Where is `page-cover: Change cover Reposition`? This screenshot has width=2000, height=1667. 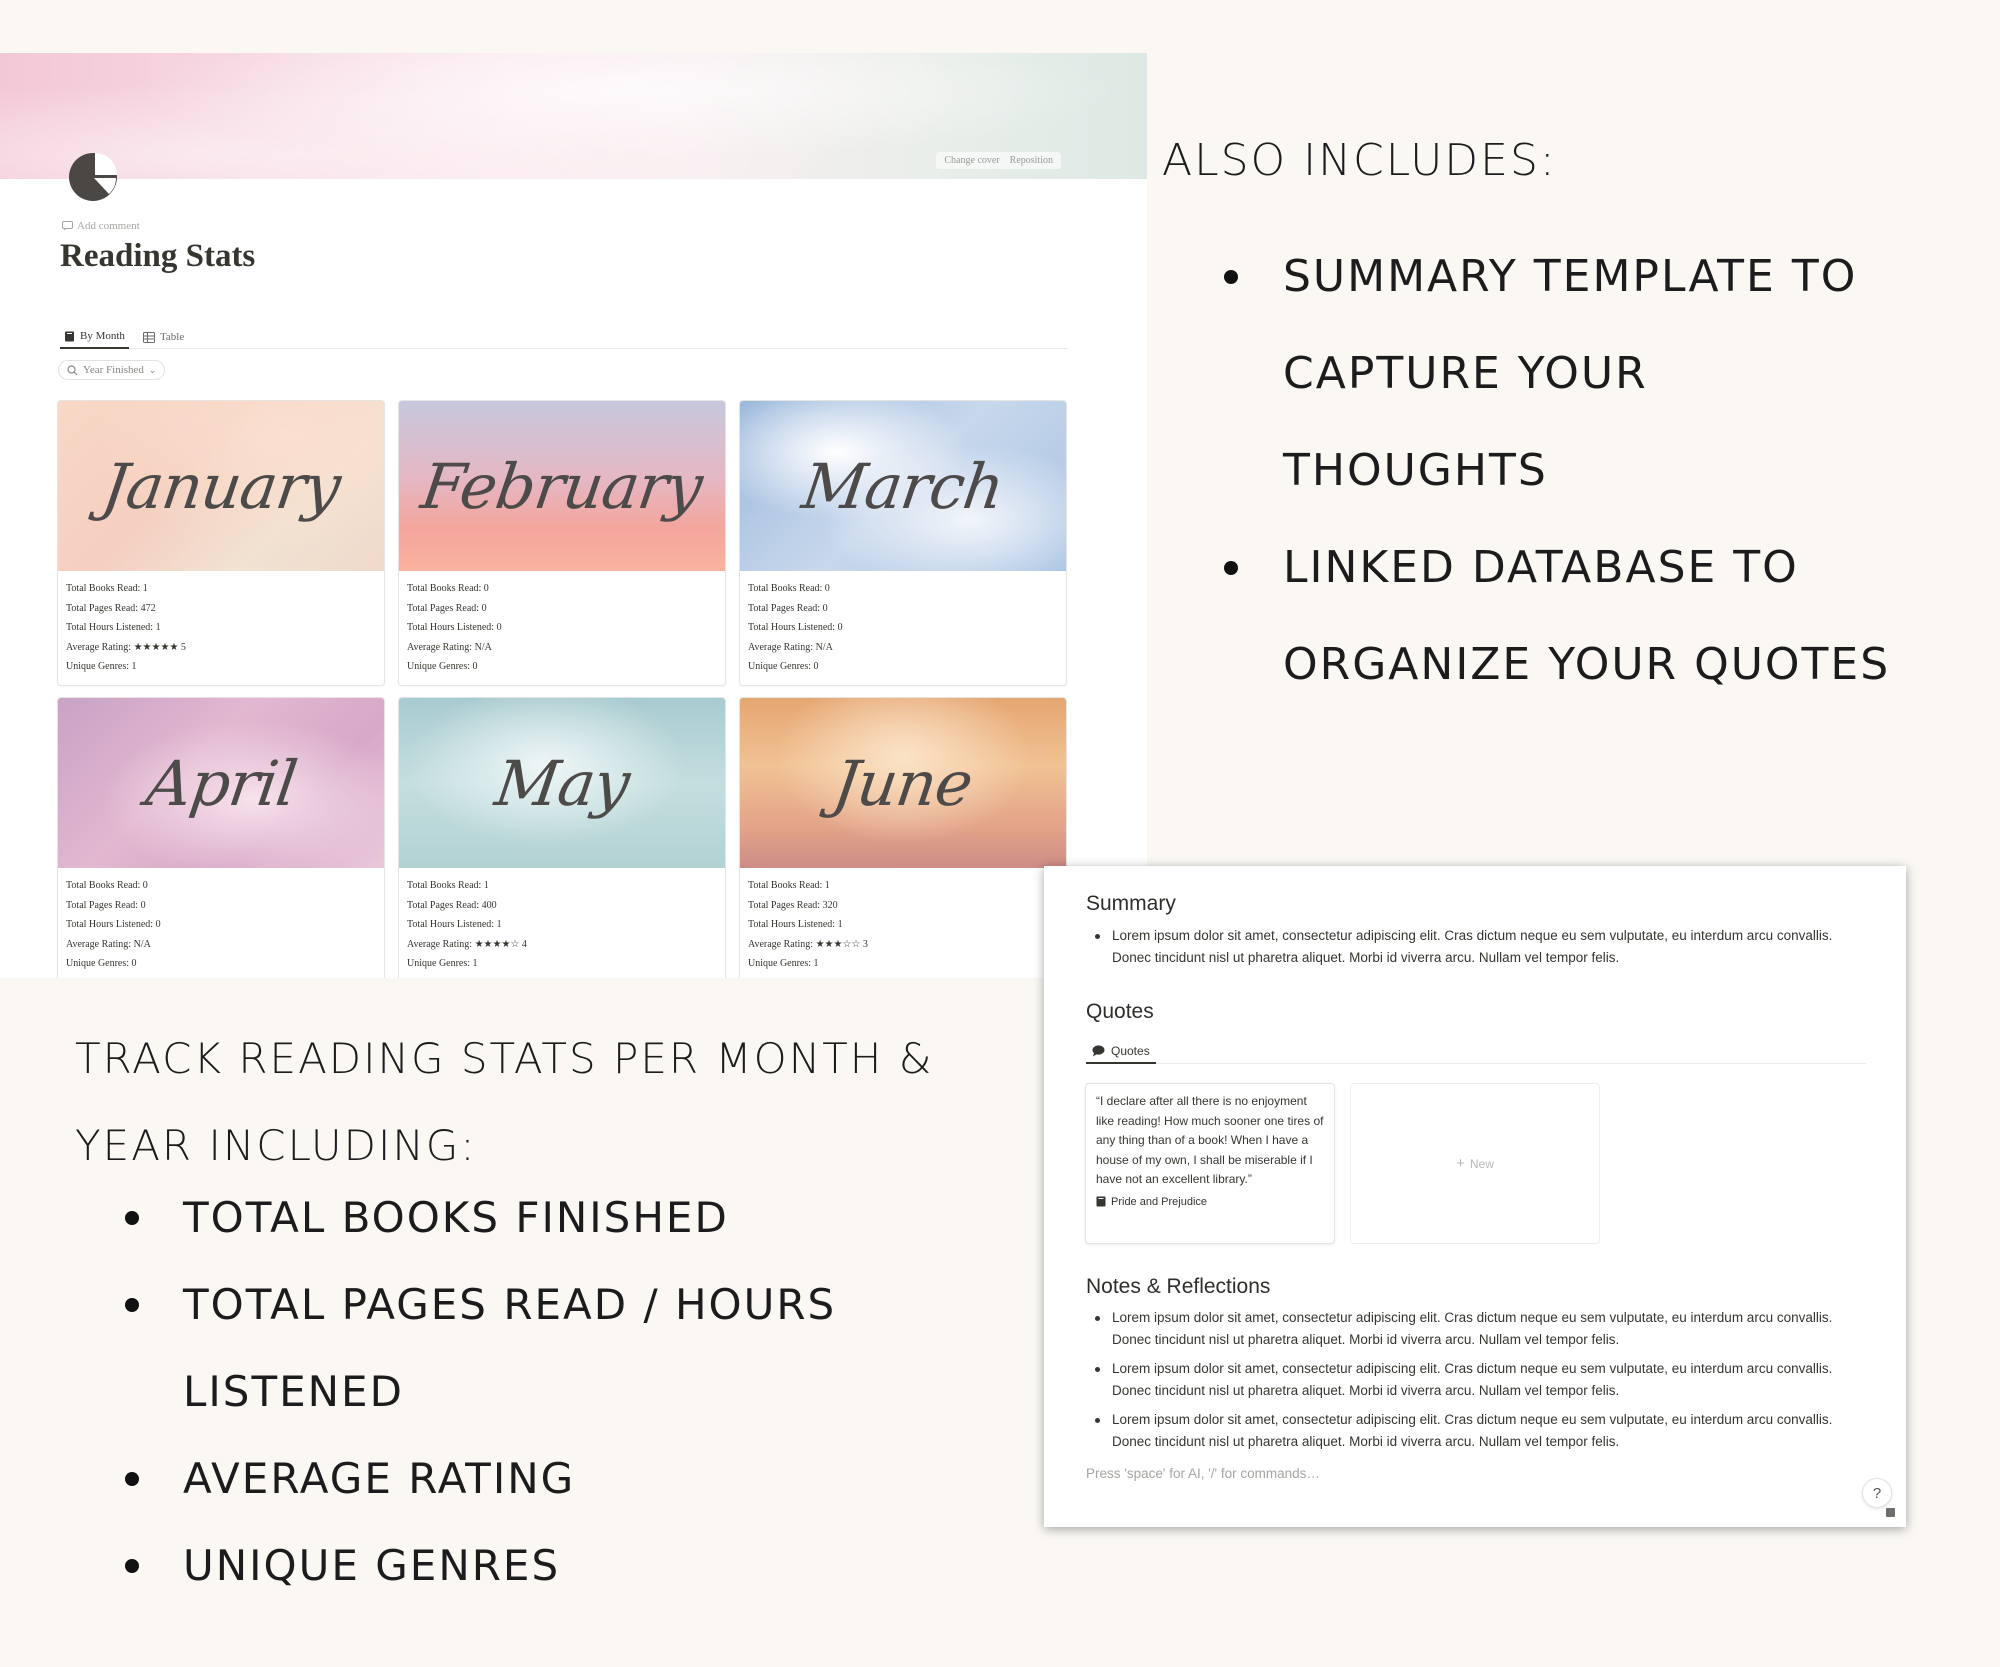
page-cover: Change cover Reposition is located at coordinates (573, 116).